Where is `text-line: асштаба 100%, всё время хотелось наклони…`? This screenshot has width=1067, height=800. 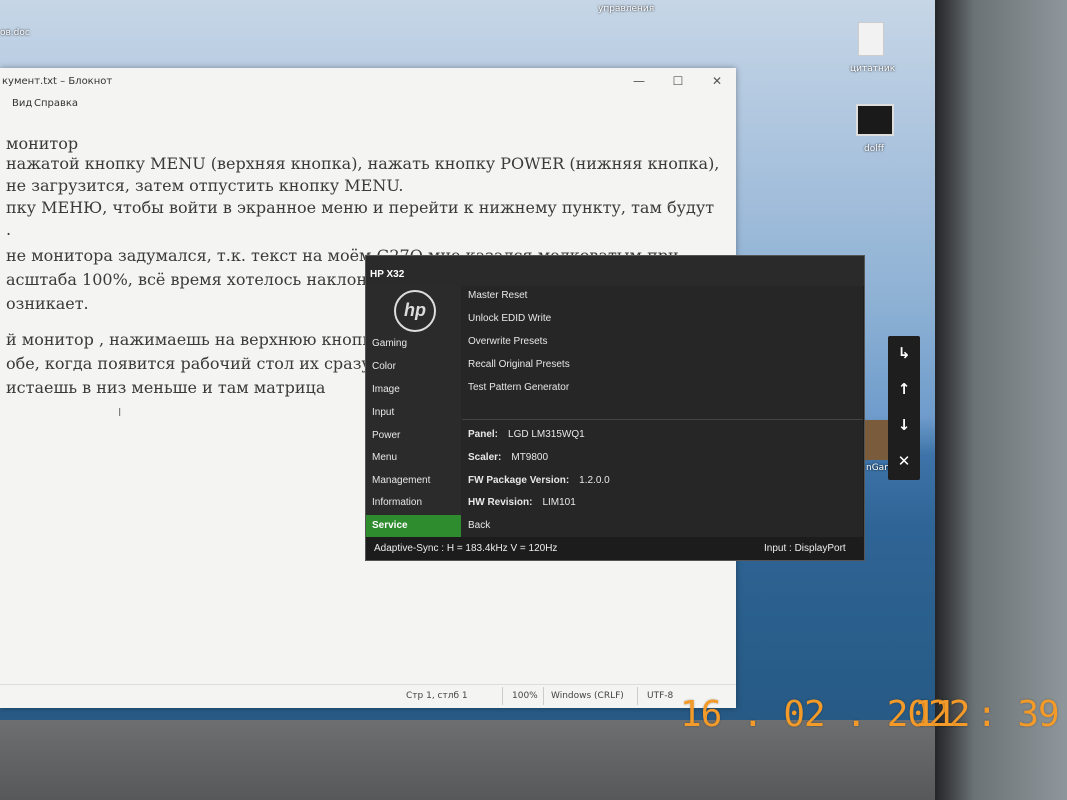
text-line: асштаба 100%, всё время хотелось наклони… is located at coordinates (196, 279).